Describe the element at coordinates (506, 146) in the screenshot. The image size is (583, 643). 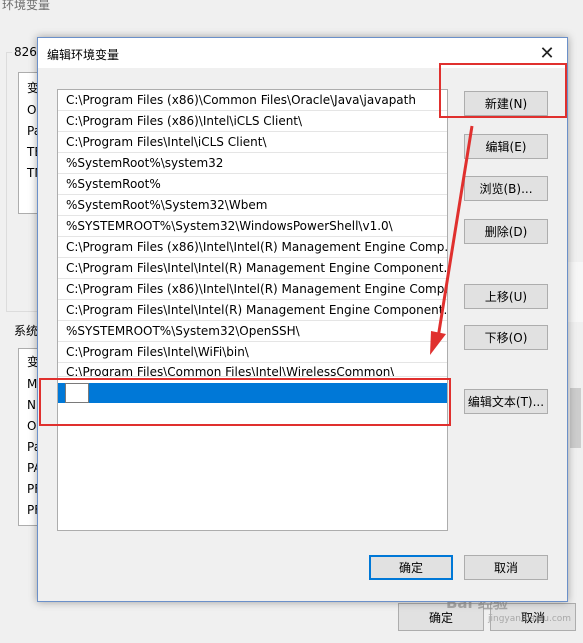
I see `edit-button: 编辑(E)` at that location.